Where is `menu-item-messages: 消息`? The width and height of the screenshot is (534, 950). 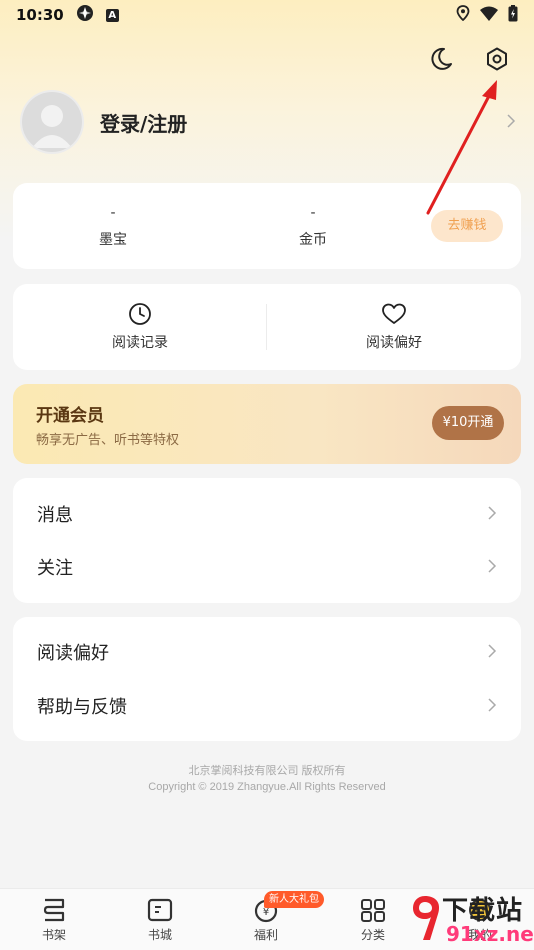
menu-item-messages: 消息 is located at coordinates (267, 514).